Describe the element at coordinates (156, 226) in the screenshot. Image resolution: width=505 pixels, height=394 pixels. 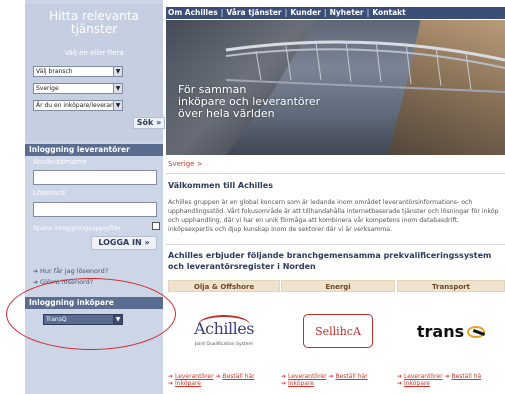
I see `remember-login-checkbox` at that location.